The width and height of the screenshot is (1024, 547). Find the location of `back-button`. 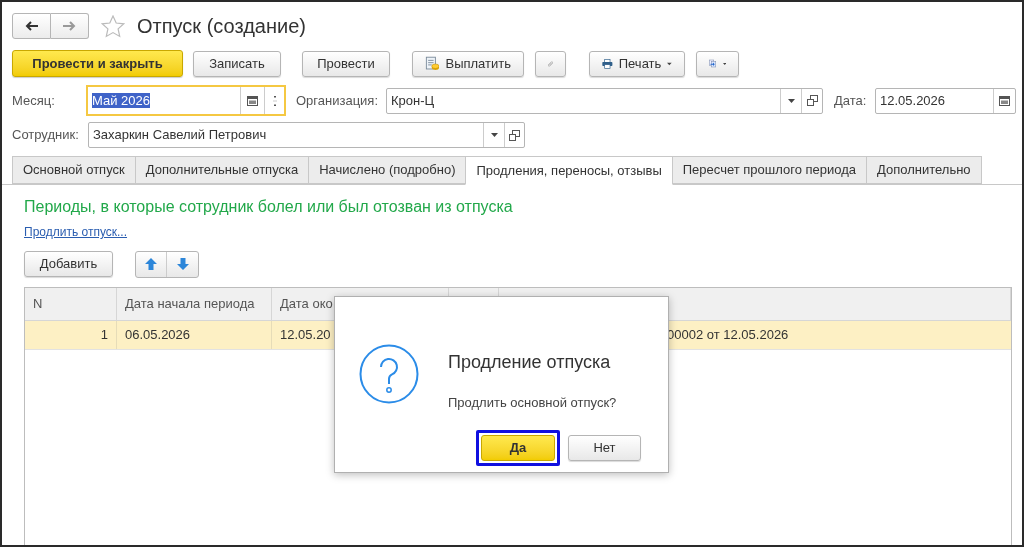

back-button is located at coordinates (31, 26).